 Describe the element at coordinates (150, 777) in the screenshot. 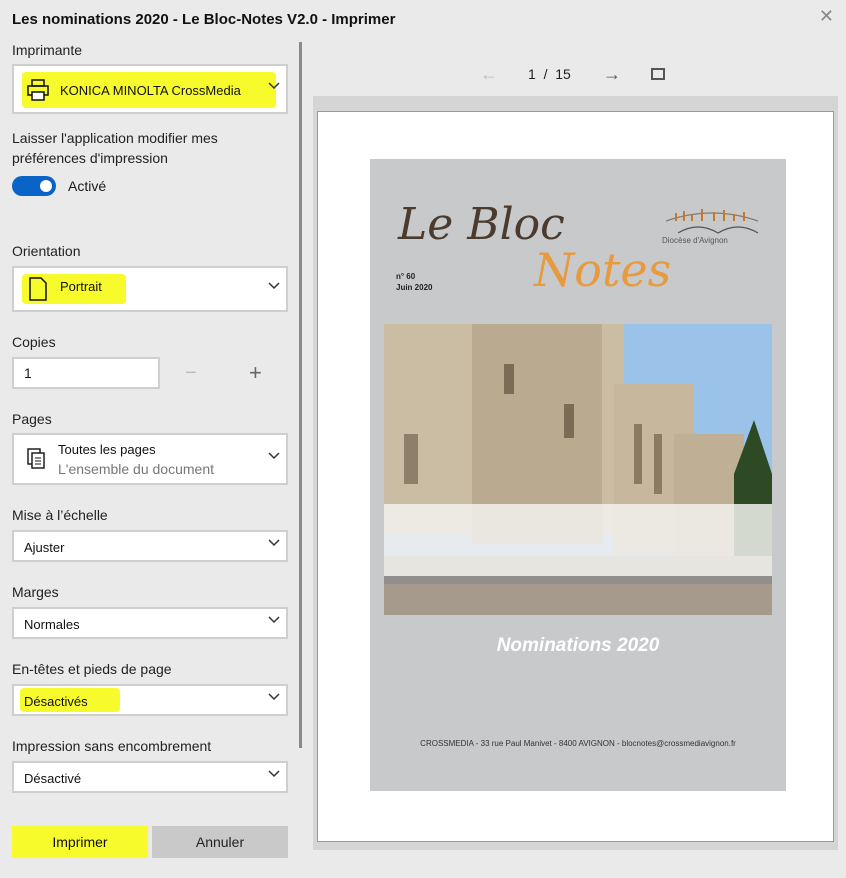

I see `clutter-select: Désactivé` at that location.